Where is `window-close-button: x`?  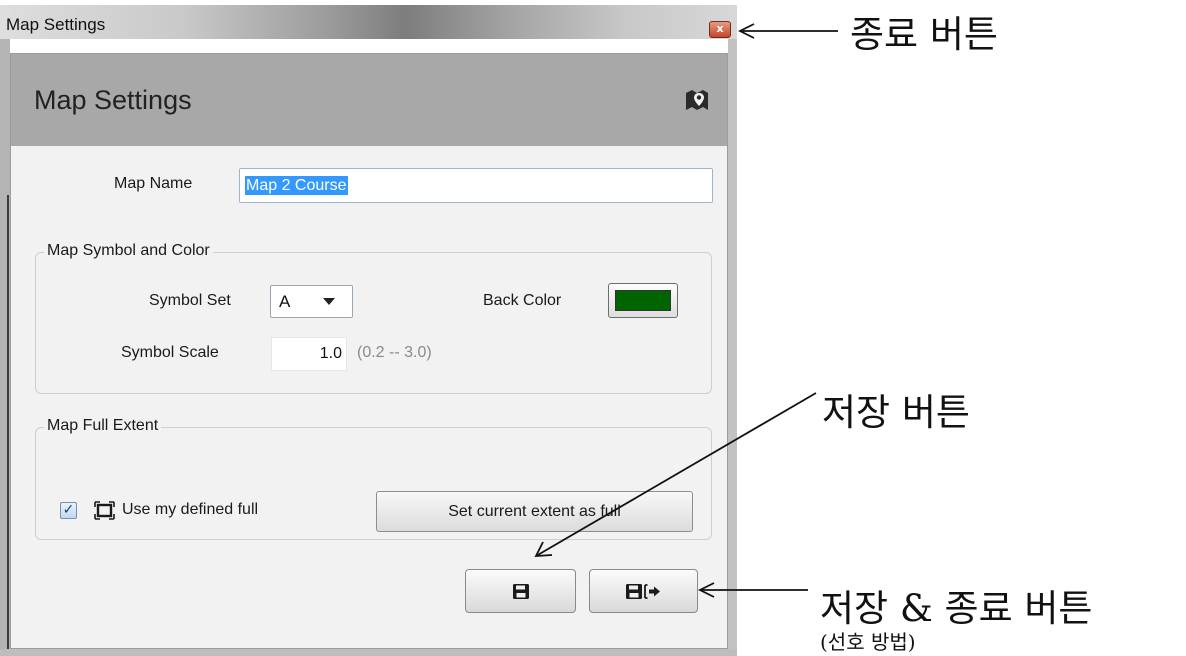
window-close-button: x is located at coordinates (720, 29).